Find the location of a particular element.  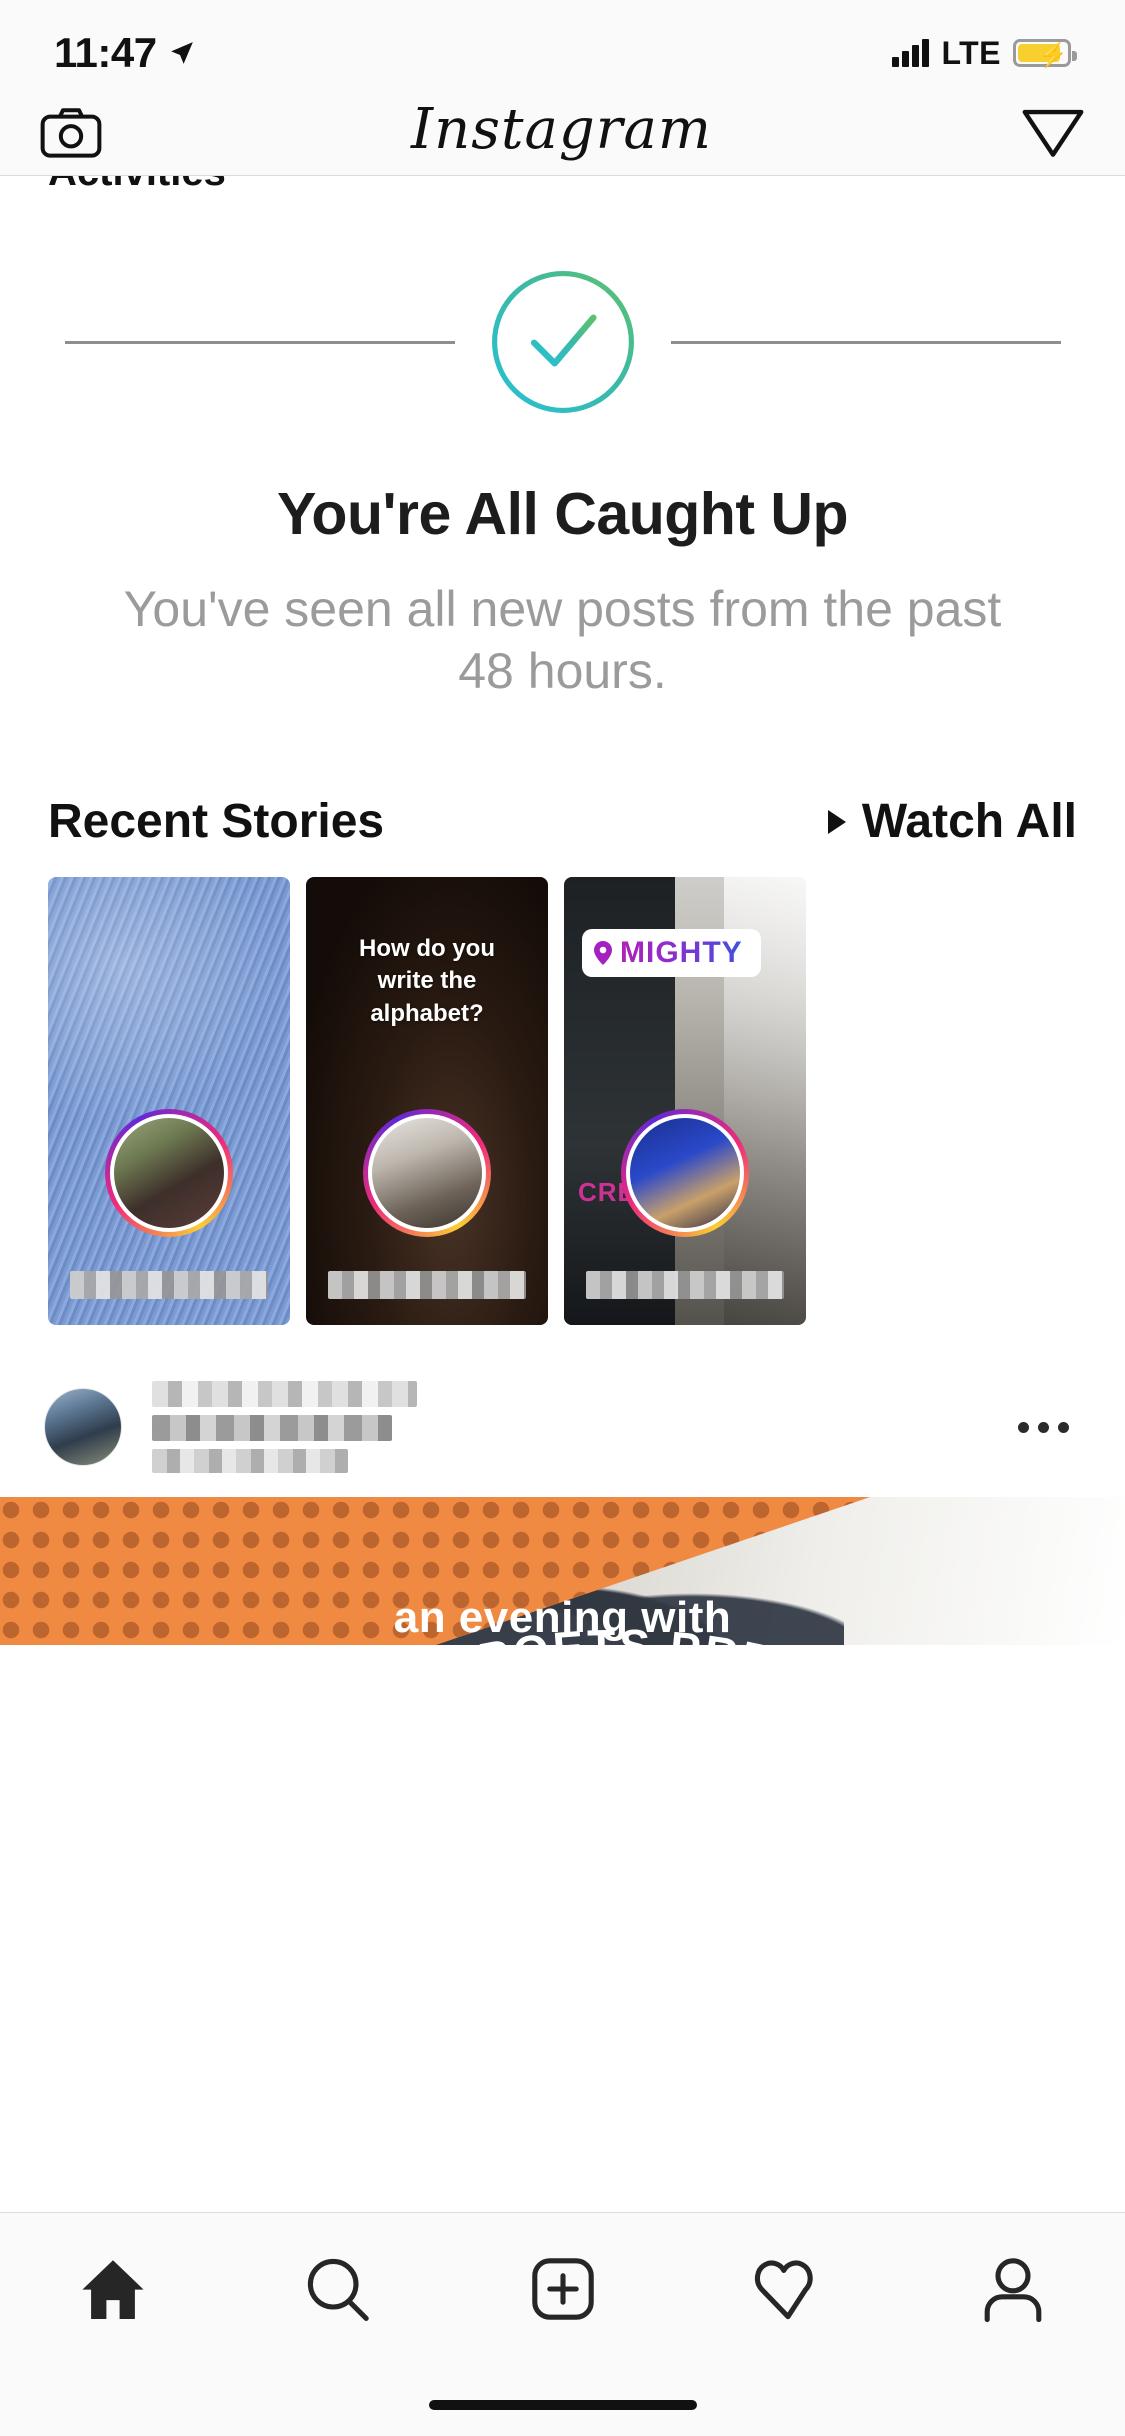

camera-icon is located at coordinates (71, 132).